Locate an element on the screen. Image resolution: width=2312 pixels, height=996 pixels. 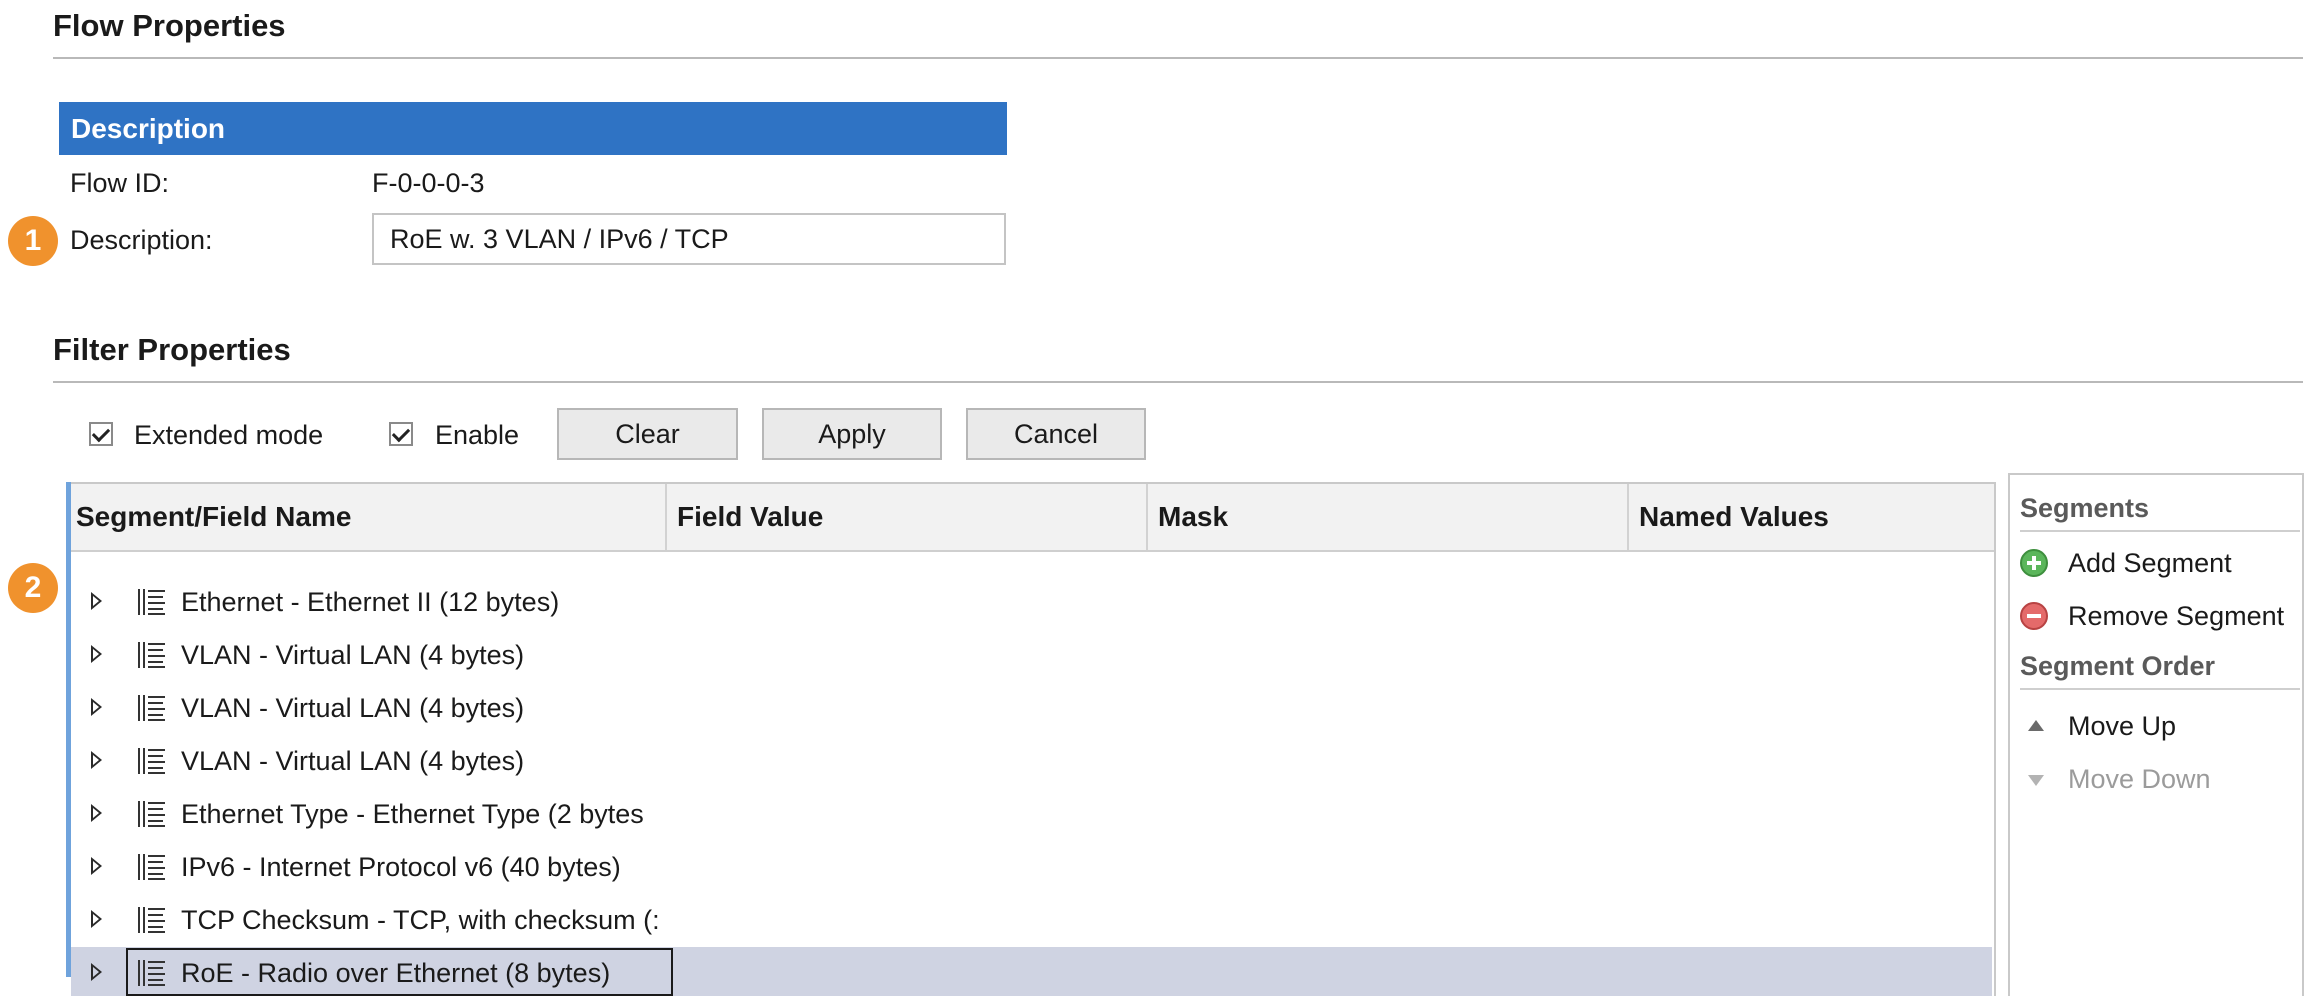
table-row: RoE - Radio over Ethernet (8 bytes) is located at coordinates (1031, 971).